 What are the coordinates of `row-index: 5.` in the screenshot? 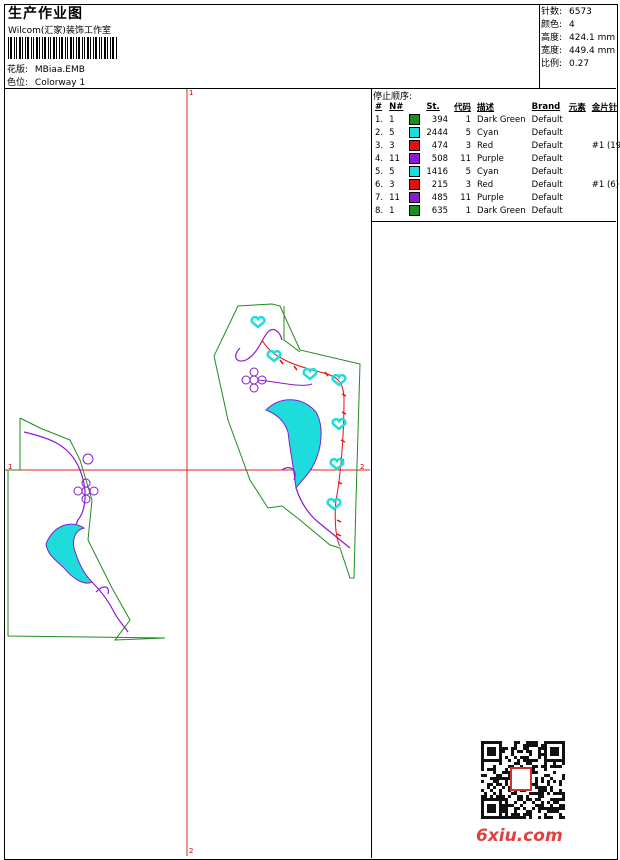 It's located at (379, 171).